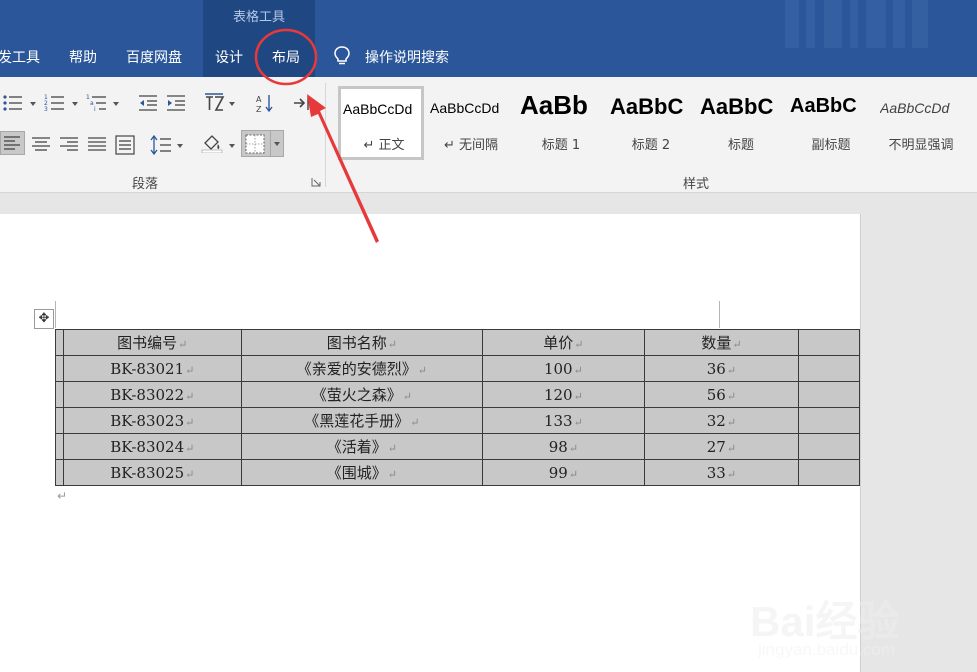  I want to click on increase-indent-icon, so click(176, 103).